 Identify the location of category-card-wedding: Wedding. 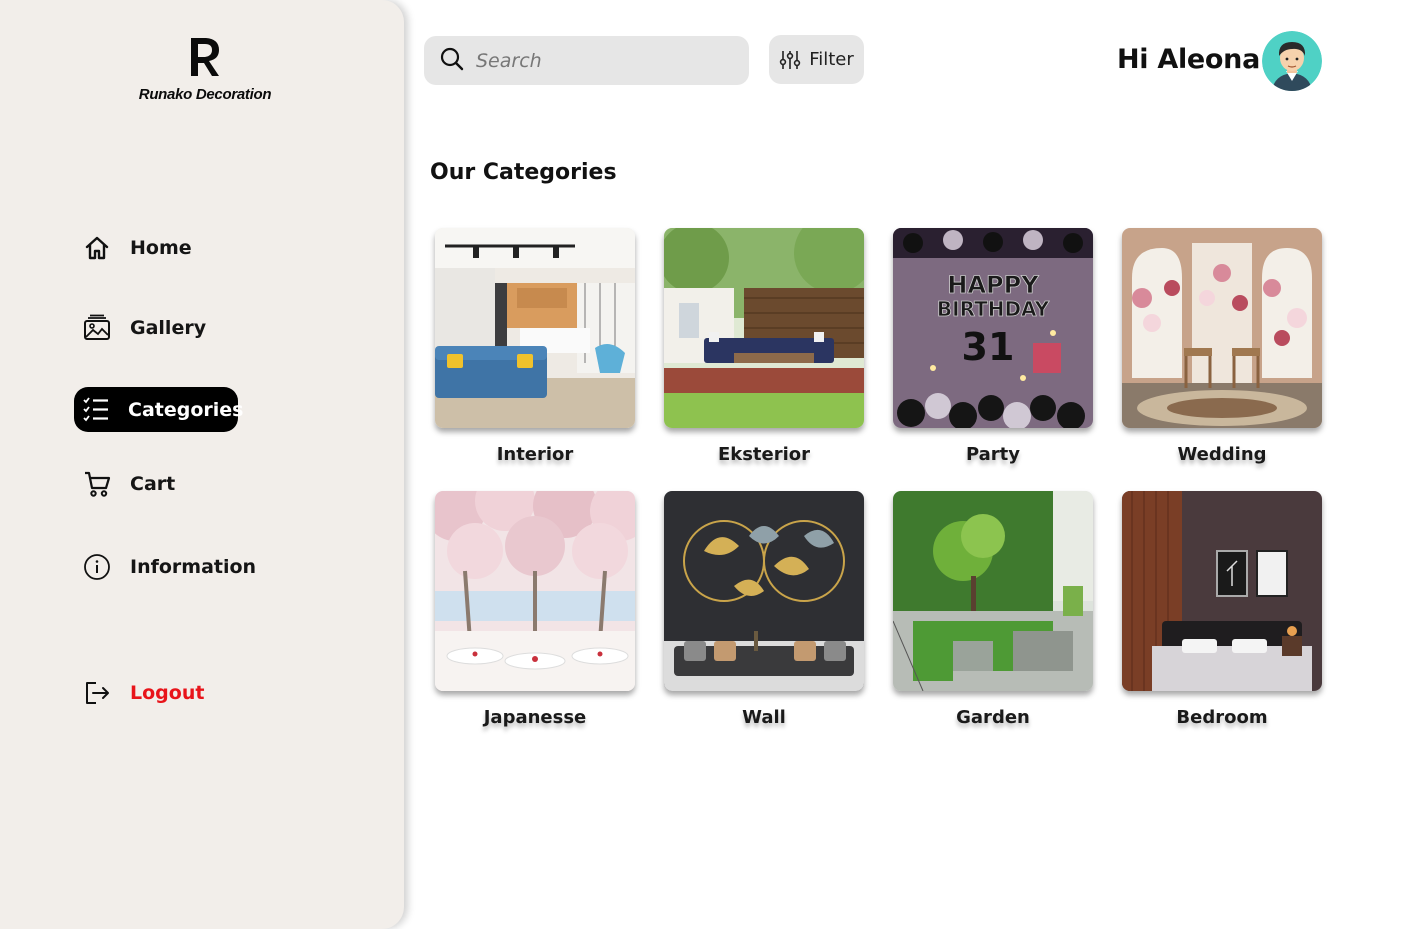
(1222, 346).